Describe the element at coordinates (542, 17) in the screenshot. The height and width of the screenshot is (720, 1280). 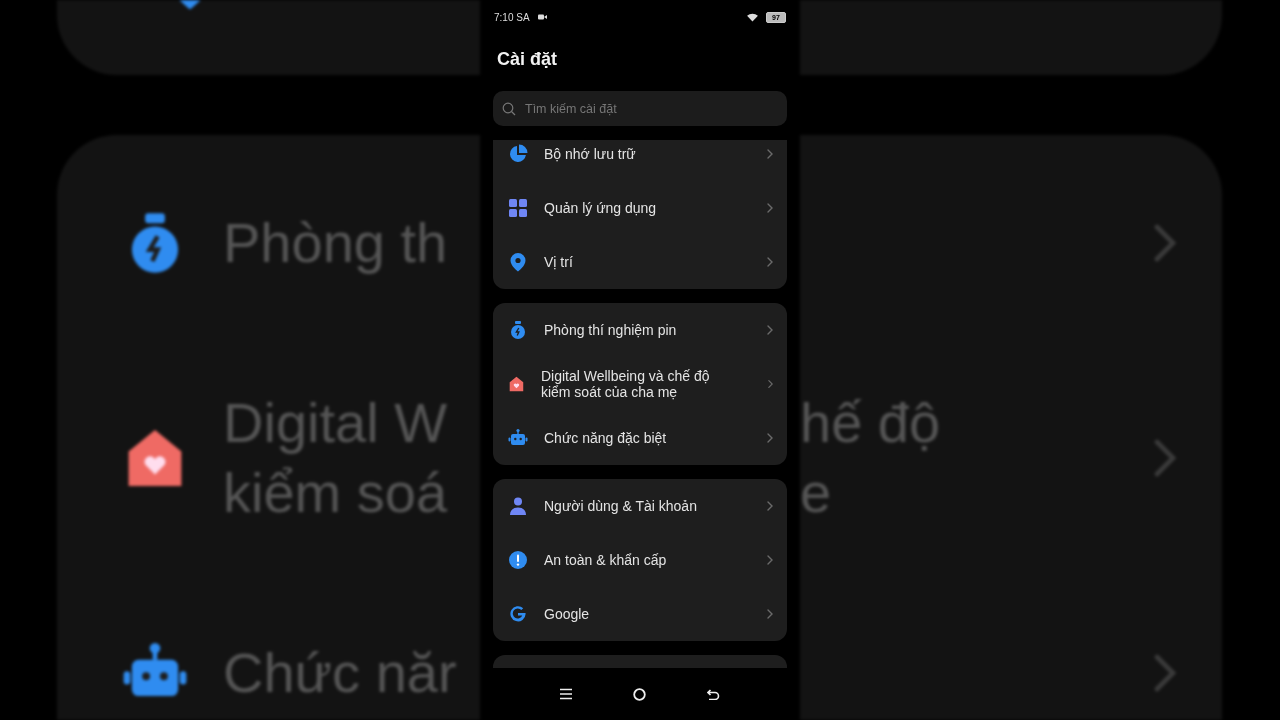
I see `video-camera-icon` at that location.